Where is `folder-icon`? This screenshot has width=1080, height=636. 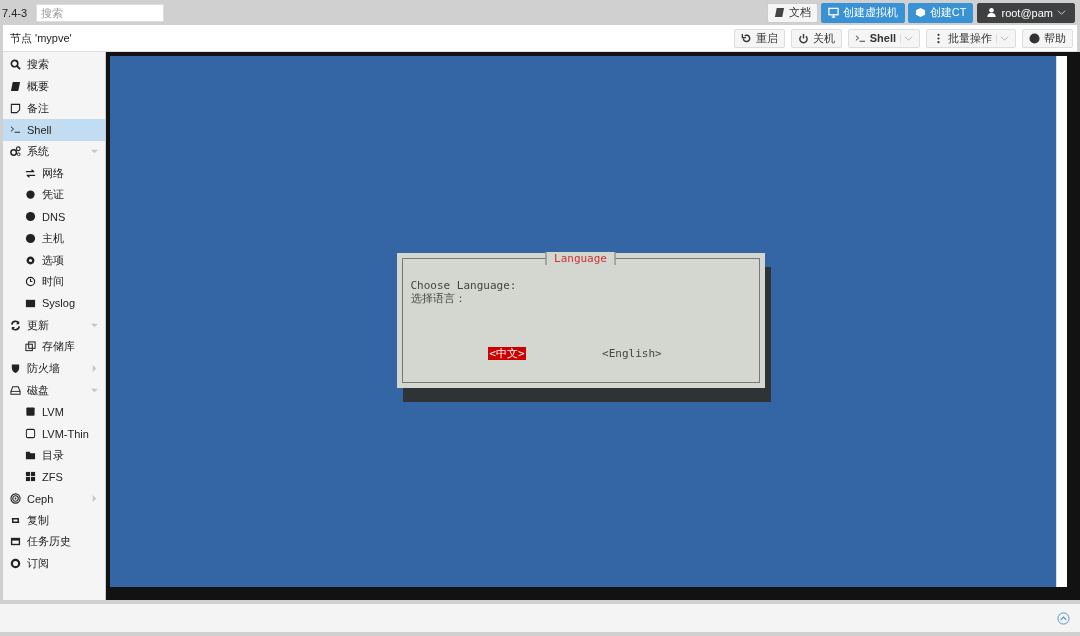
folder-icon is located at coordinates (30, 455).